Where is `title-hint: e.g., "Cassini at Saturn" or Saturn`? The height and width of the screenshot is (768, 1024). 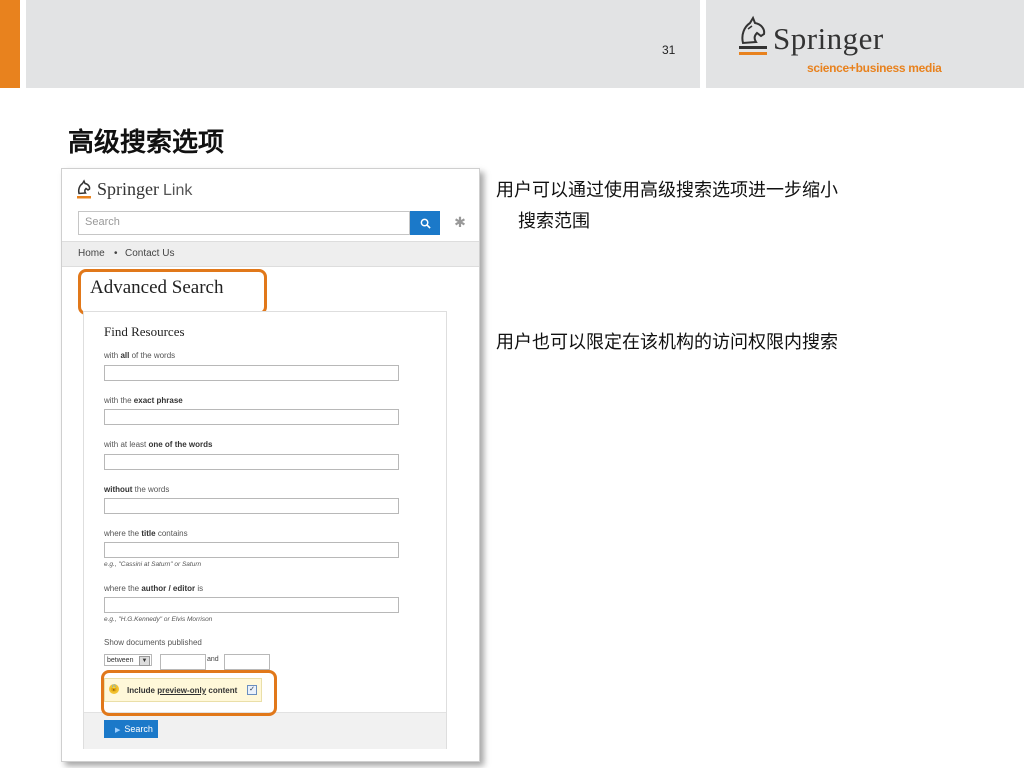
title-hint: e.g., "Cassini at Saturn" or Saturn is located at coordinates (153, 564).